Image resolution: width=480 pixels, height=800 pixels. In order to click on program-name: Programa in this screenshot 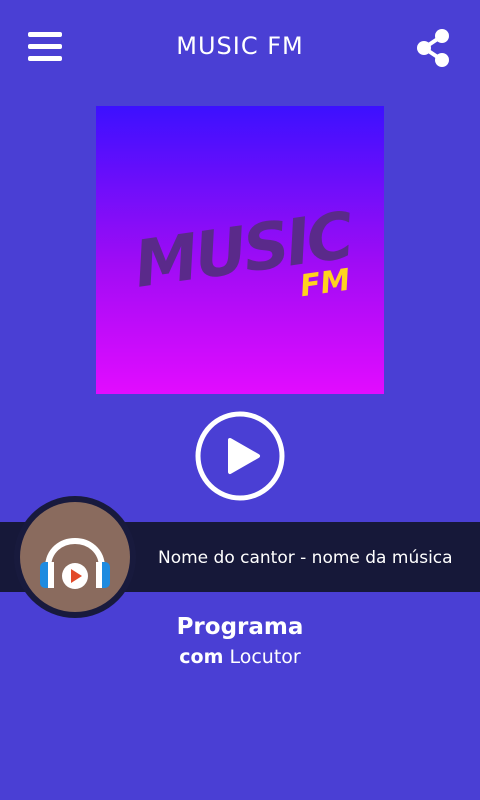, I will do `click(240, 627)`.